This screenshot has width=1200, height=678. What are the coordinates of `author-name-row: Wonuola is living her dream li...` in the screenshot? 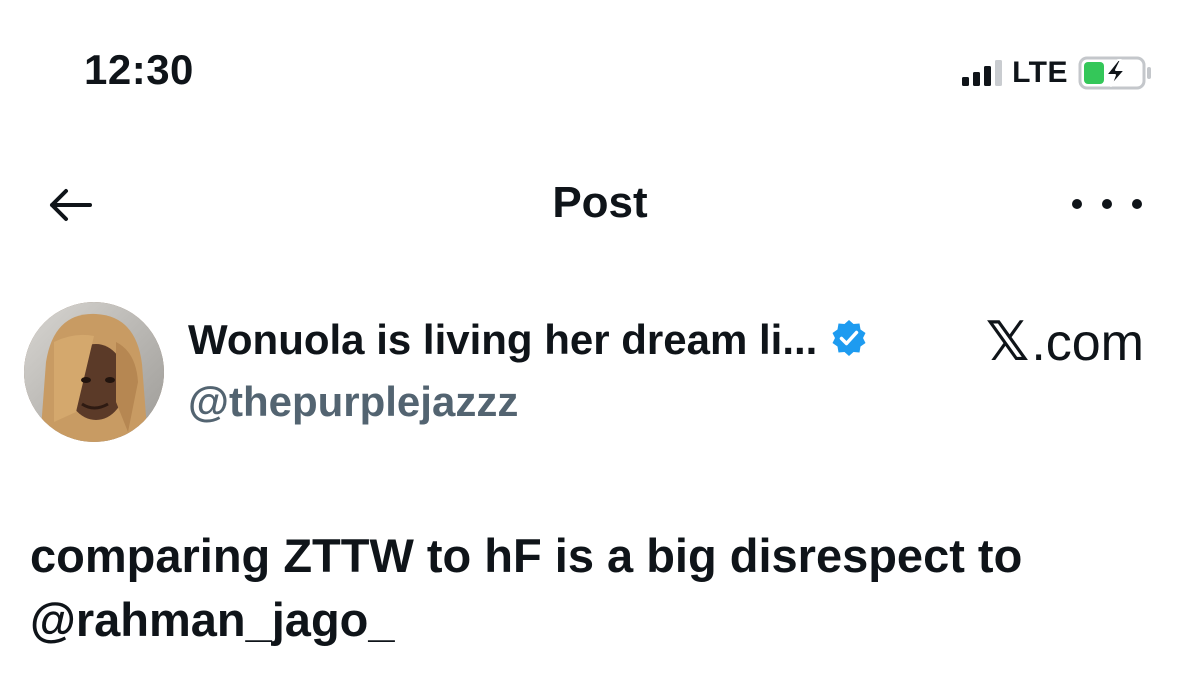 It's located at (528, 340).